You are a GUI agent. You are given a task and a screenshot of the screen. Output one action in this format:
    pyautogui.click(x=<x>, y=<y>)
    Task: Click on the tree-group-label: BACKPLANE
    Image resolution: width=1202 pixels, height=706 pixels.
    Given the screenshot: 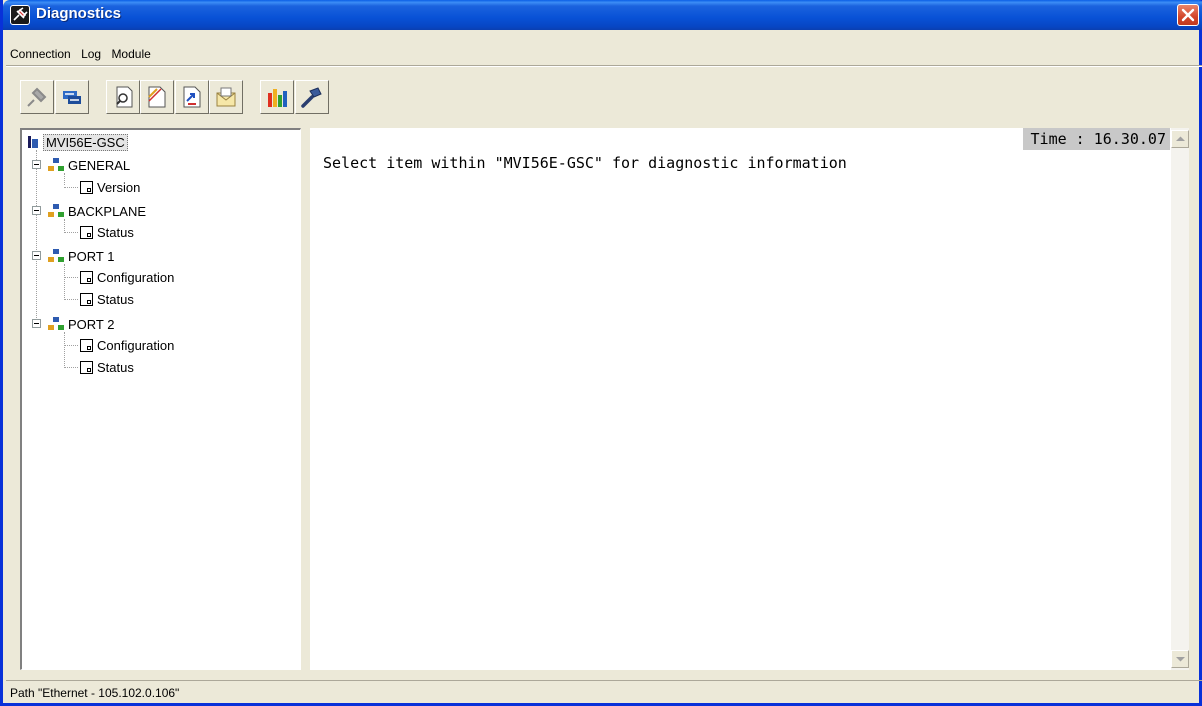 What is the action you would take?
    pyautogui.click(x=107, y=211)
    